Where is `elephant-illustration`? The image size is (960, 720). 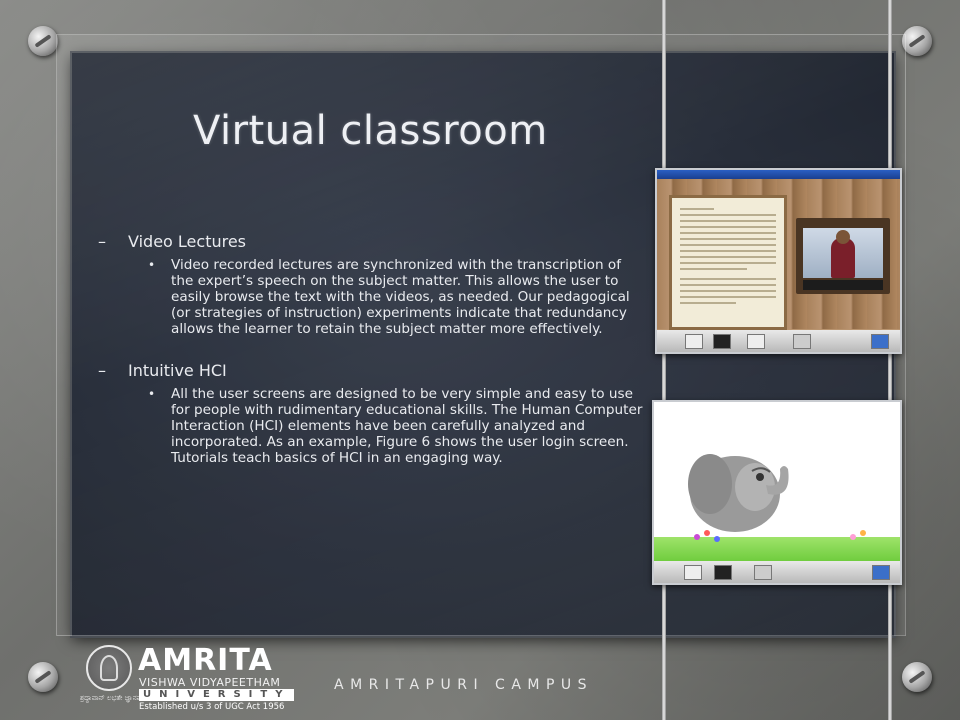 elephant-illustration is located at coordinates (738, 493).